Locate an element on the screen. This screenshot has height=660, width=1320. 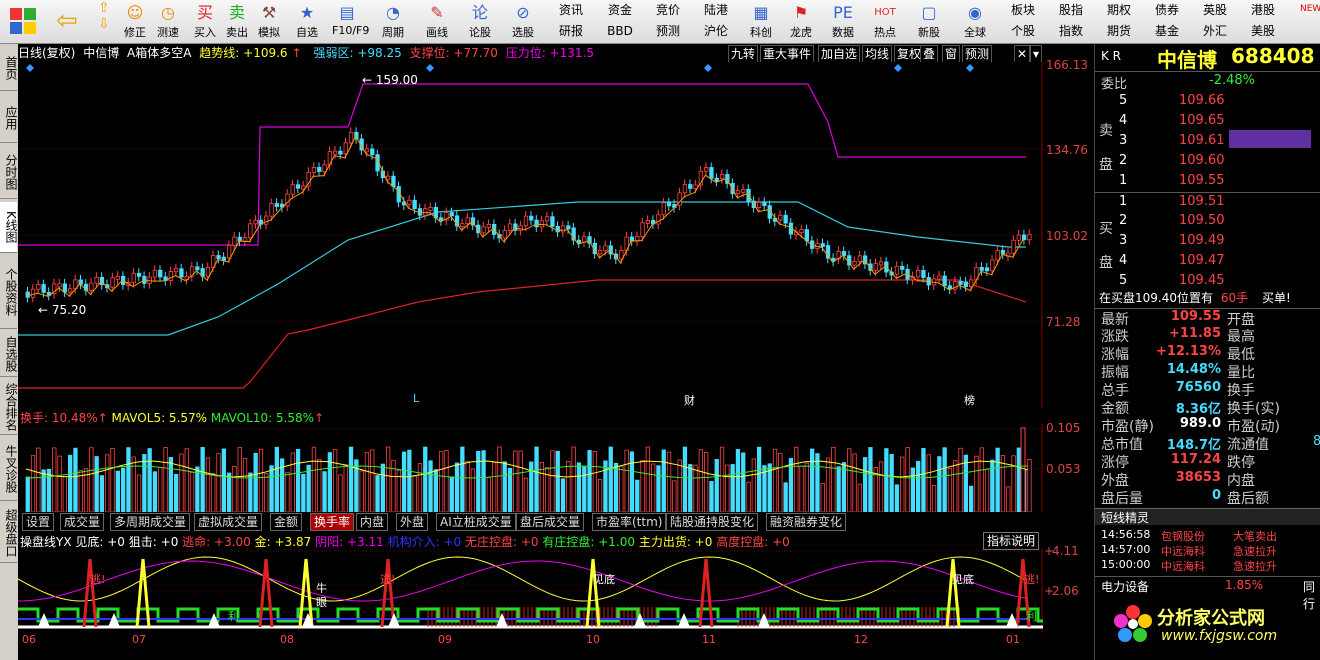
toolbar-button-15: ▢ 新股 is located at coordinates (929, 21).